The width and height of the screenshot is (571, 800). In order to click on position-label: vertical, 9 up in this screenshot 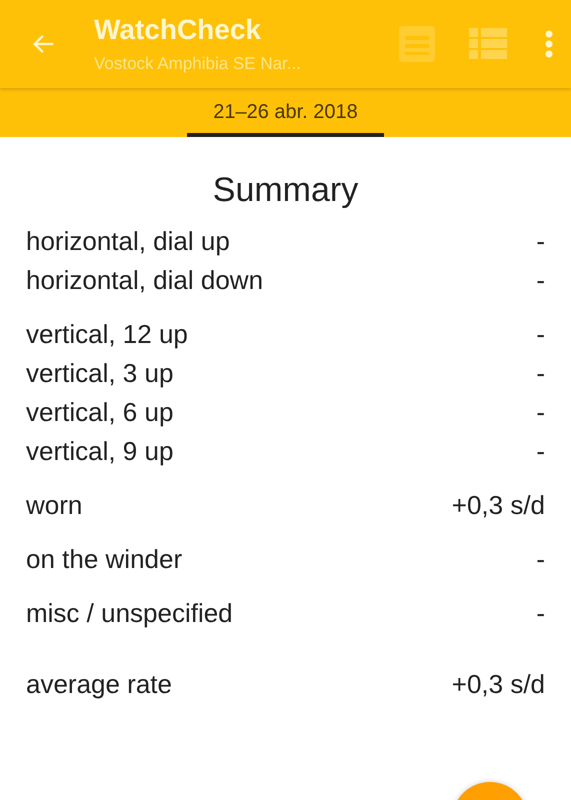, I will do `click(100, 451)`.